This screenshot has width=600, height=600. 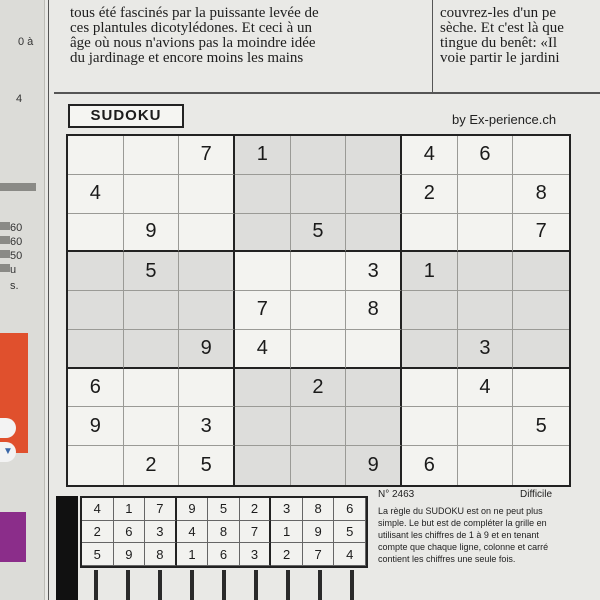 What do you see at coordinates (485, 155) in the screenshot?
I see `sudoku-cell: 6` at bounding box center [485, 155].